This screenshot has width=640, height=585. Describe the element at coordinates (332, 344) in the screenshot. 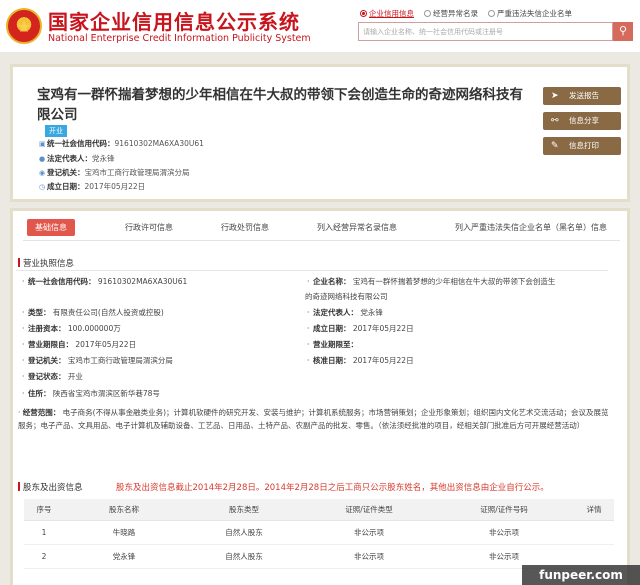

I see `field-term-to: · 营业期限至：` at that location.